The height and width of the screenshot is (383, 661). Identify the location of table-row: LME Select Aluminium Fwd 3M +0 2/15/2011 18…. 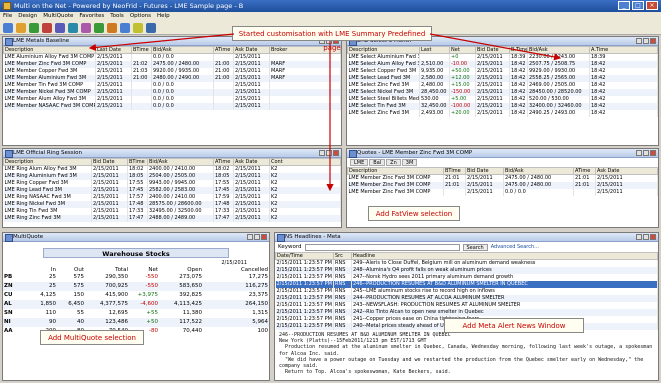
(502, 57).